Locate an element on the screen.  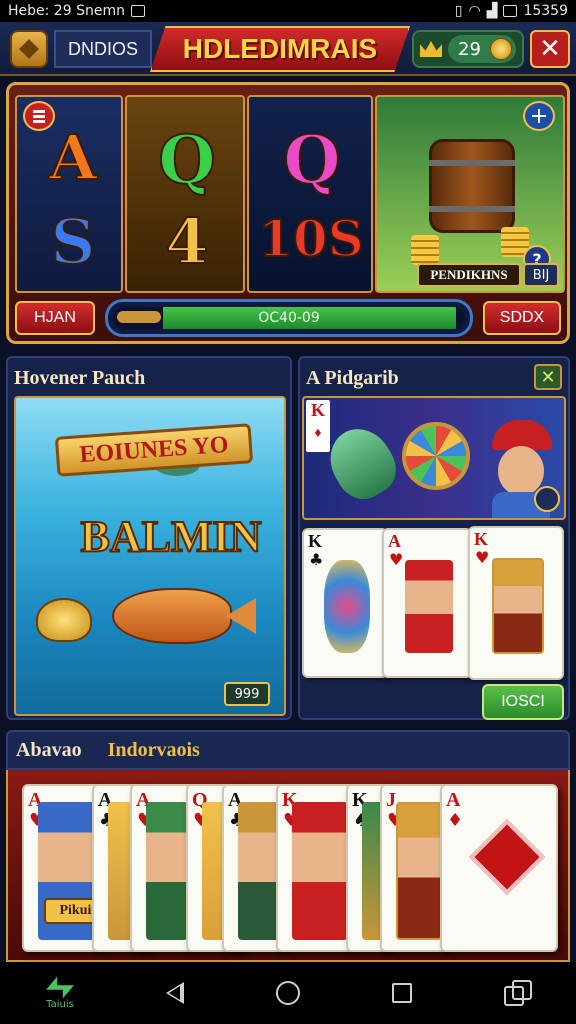
hand-card: K ♥ is located at coordinates (316, 868).